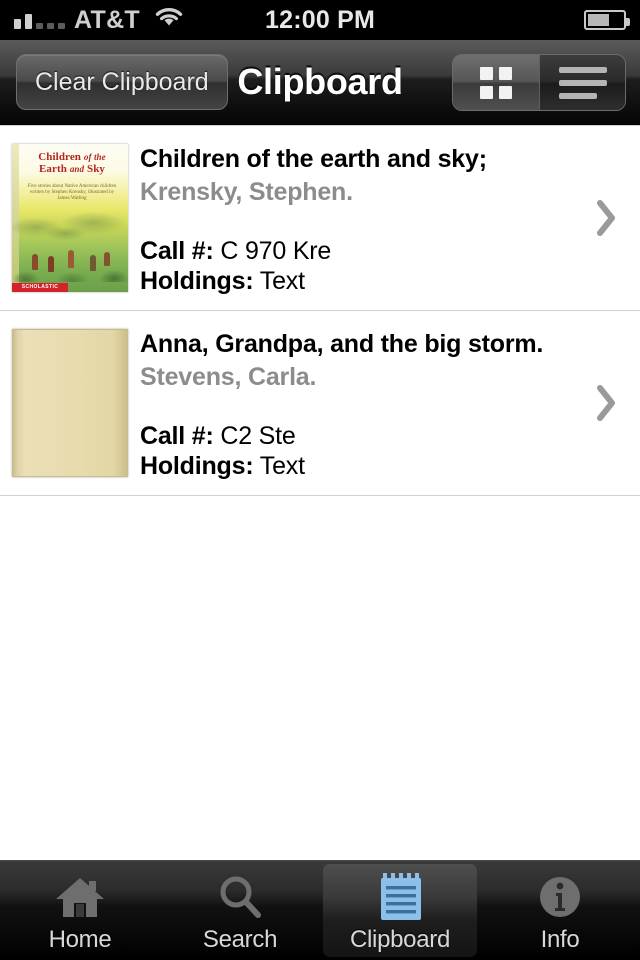 The height and width of the screenshot is (960, 640). What do you see at coordinates (400, 897) in the screenshot?
I see `clipboard-icon` at bounding box center [400, 897].